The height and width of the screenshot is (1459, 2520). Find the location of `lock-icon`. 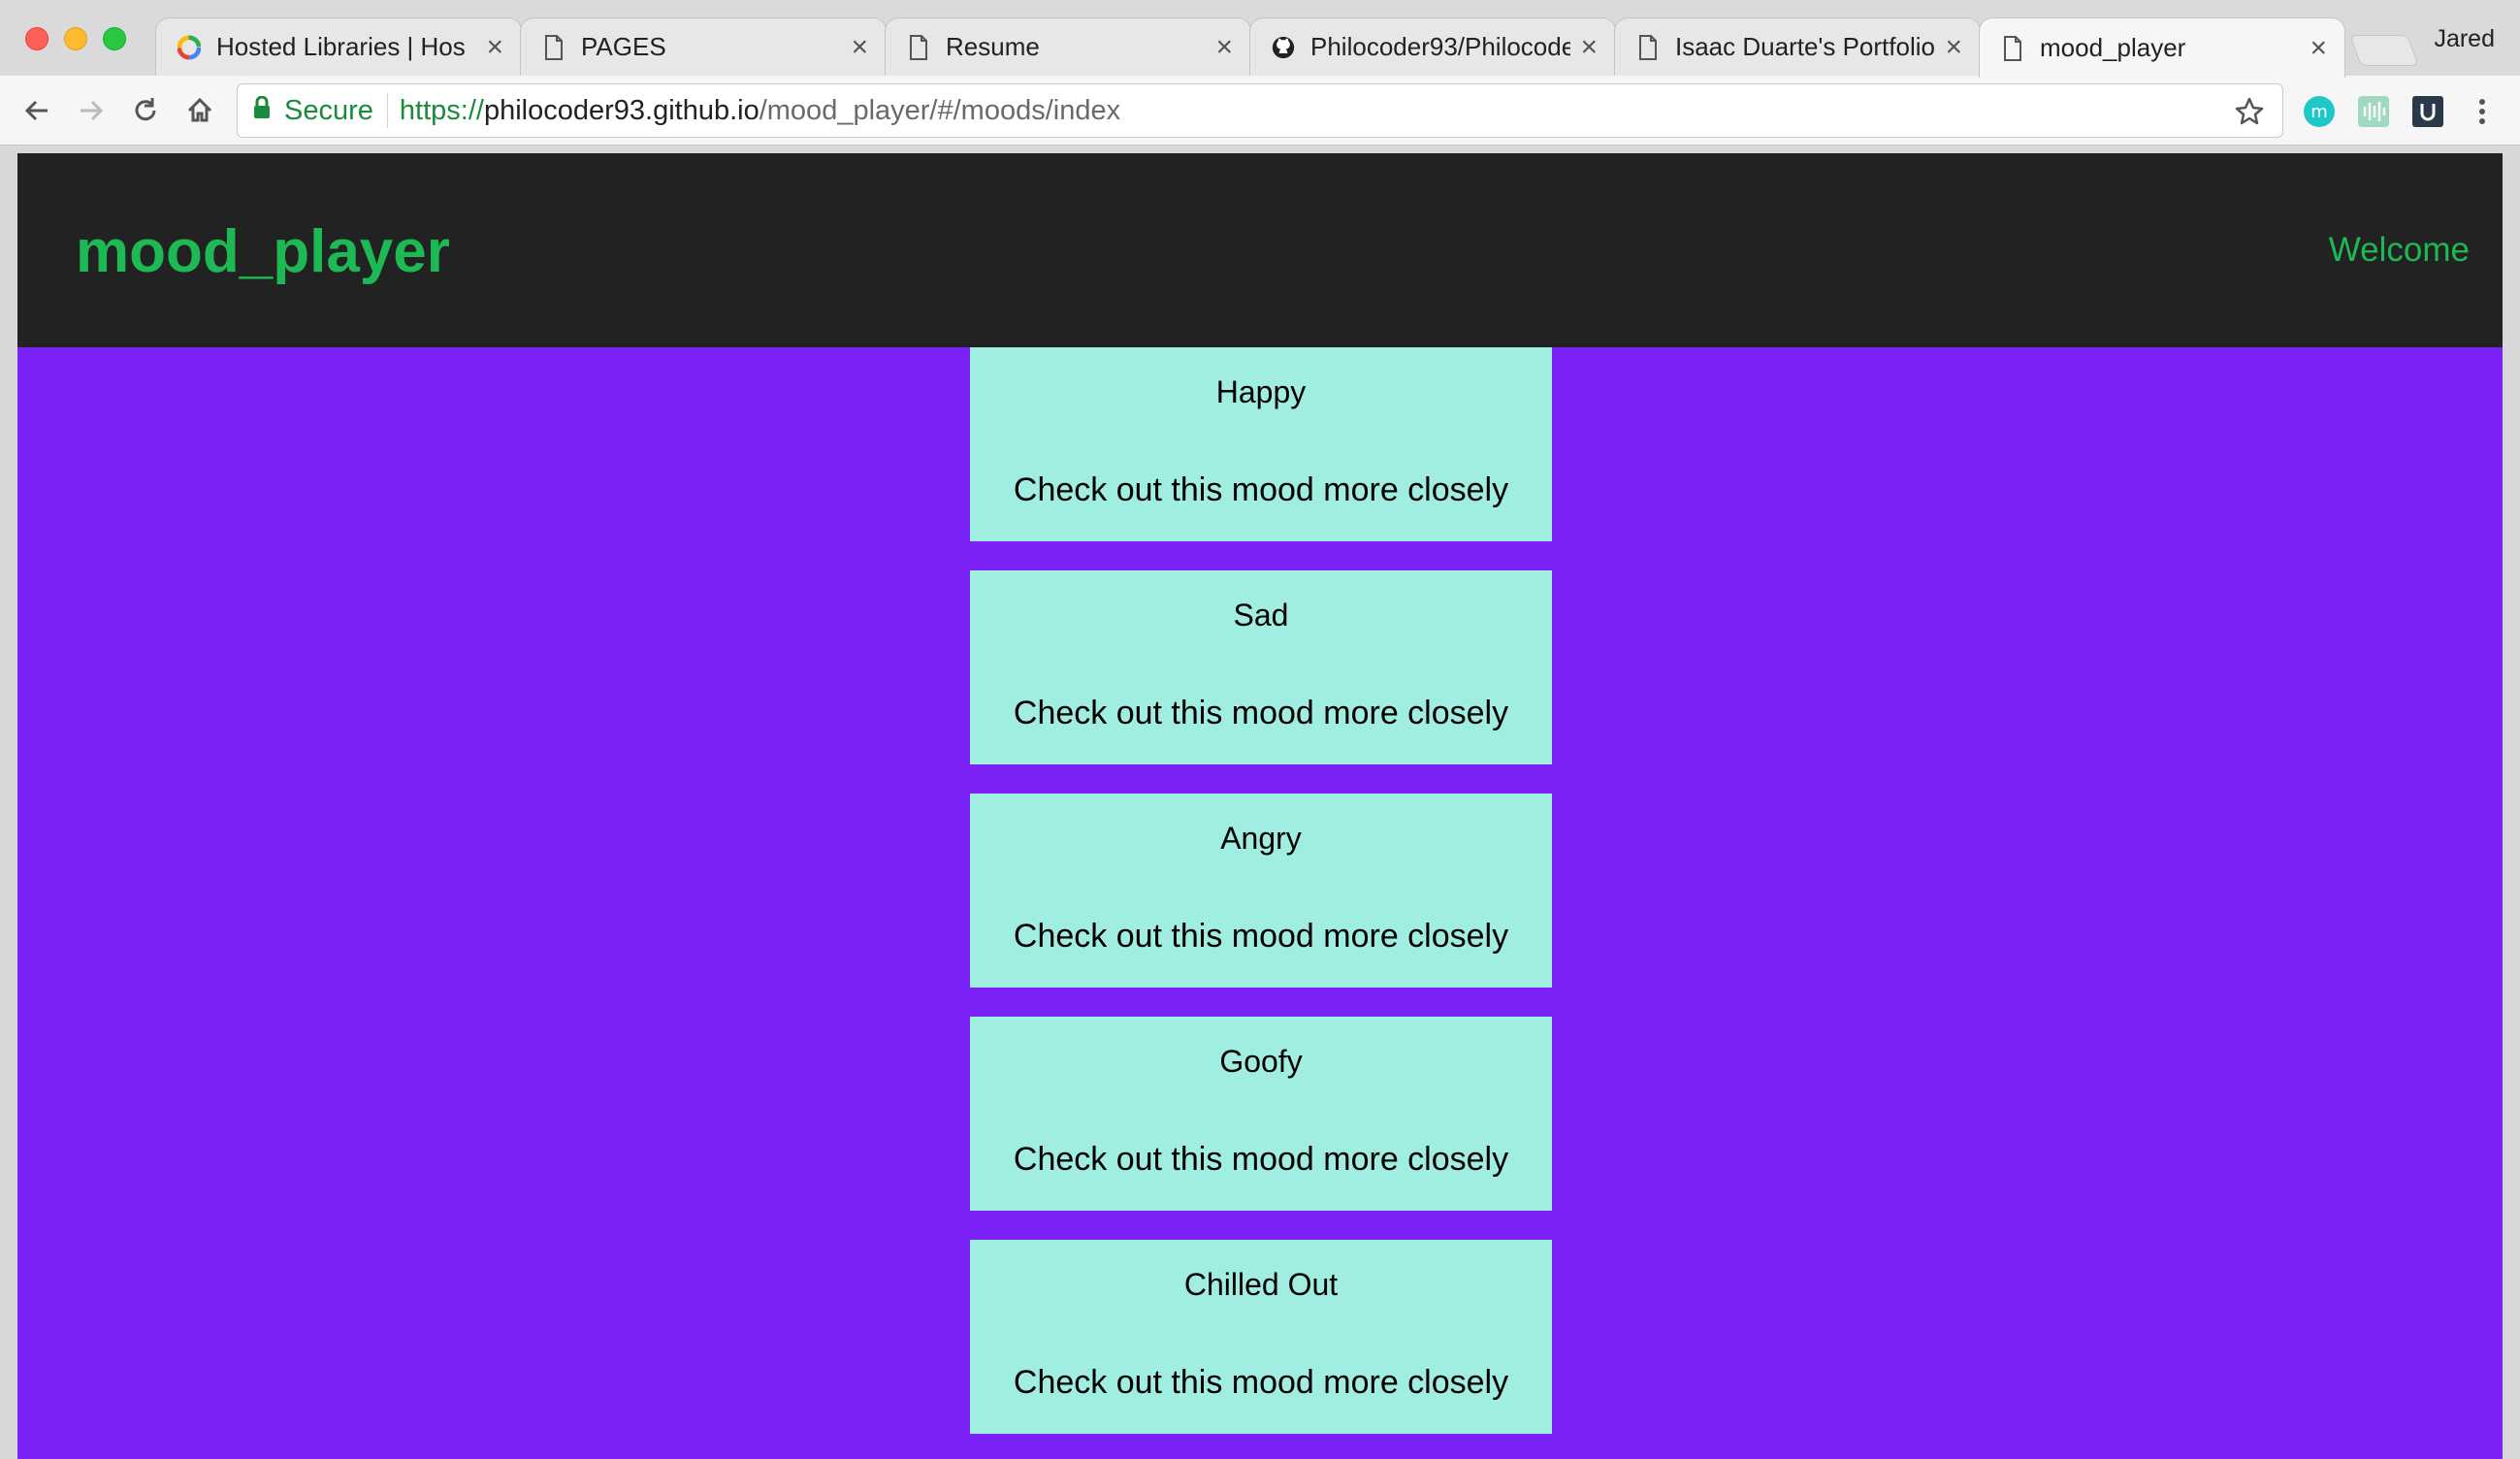

lock-icon is located at coordinates (262, 111).